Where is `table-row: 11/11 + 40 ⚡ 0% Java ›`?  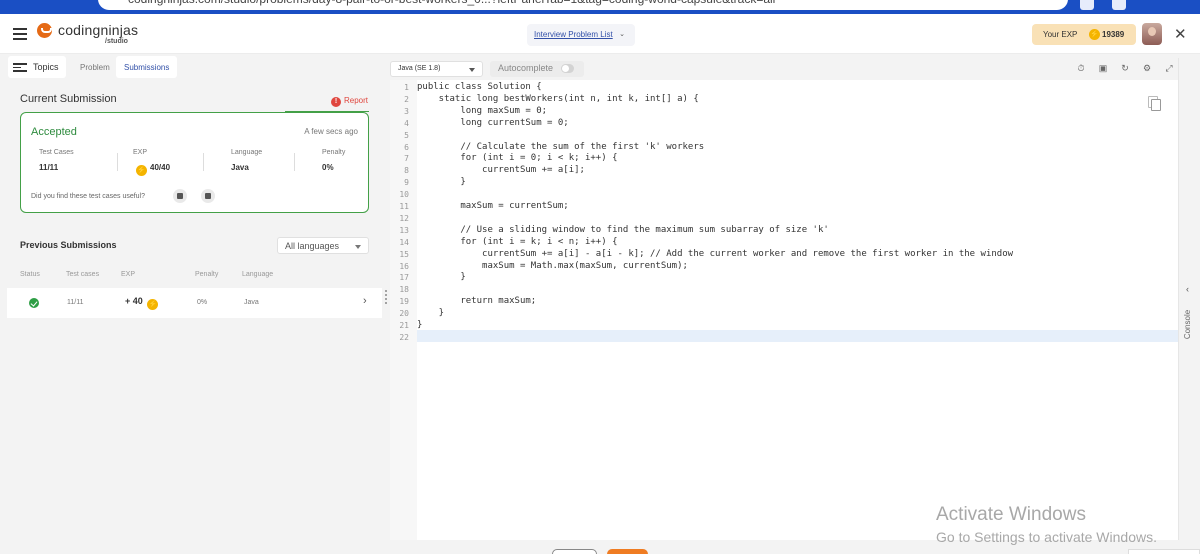 table-row: 11/11 + 40 ⚡ 0% Java › is located at coordinates (194, 303).